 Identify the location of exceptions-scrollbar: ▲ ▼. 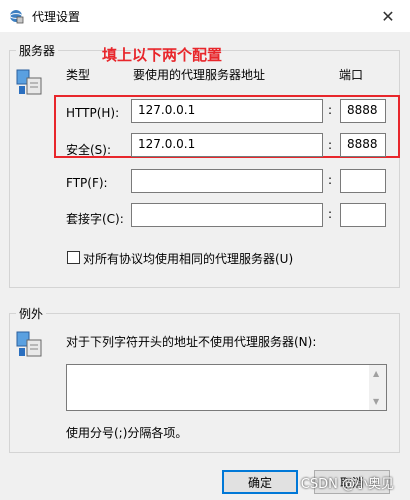
(377, 387).